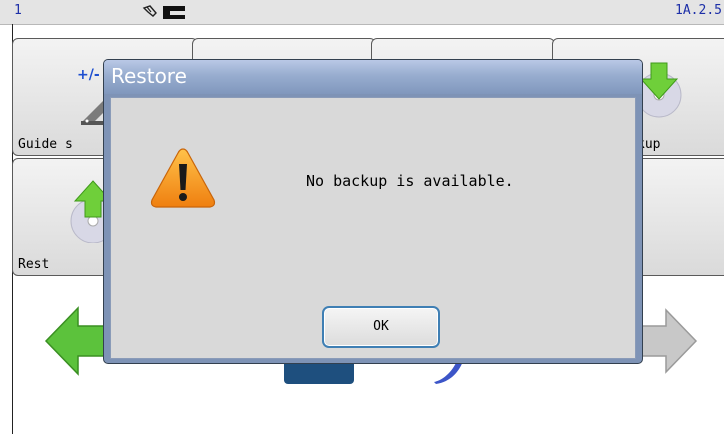 This screenshot has height=434, width=724. What do you see at coordinates (183, 178) in the screenshot?
I see `warning-icon` at bounding box center [183, 178].